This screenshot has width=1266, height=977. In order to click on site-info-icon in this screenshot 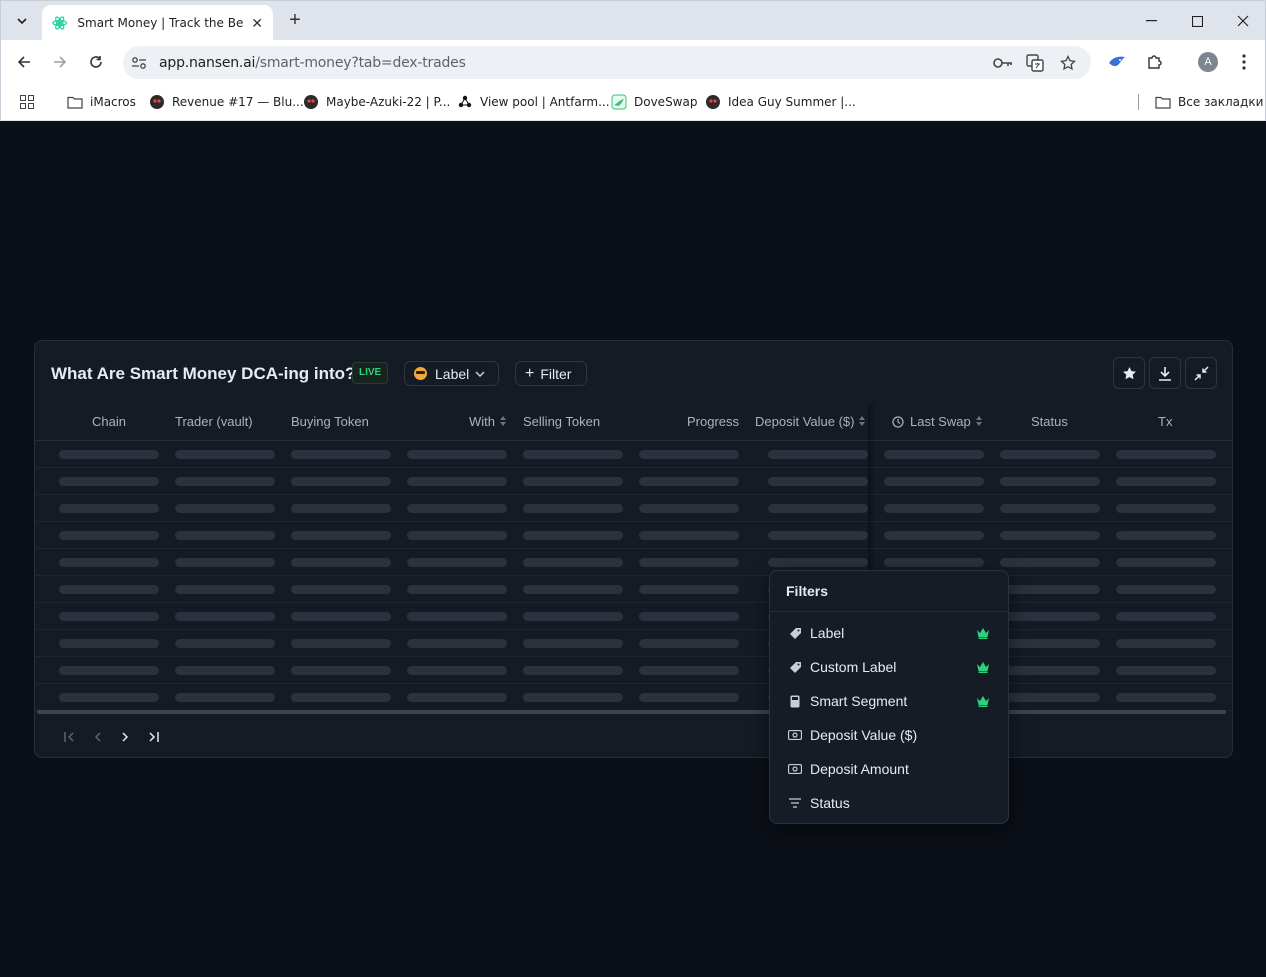, I will do `click(139, 63)`.